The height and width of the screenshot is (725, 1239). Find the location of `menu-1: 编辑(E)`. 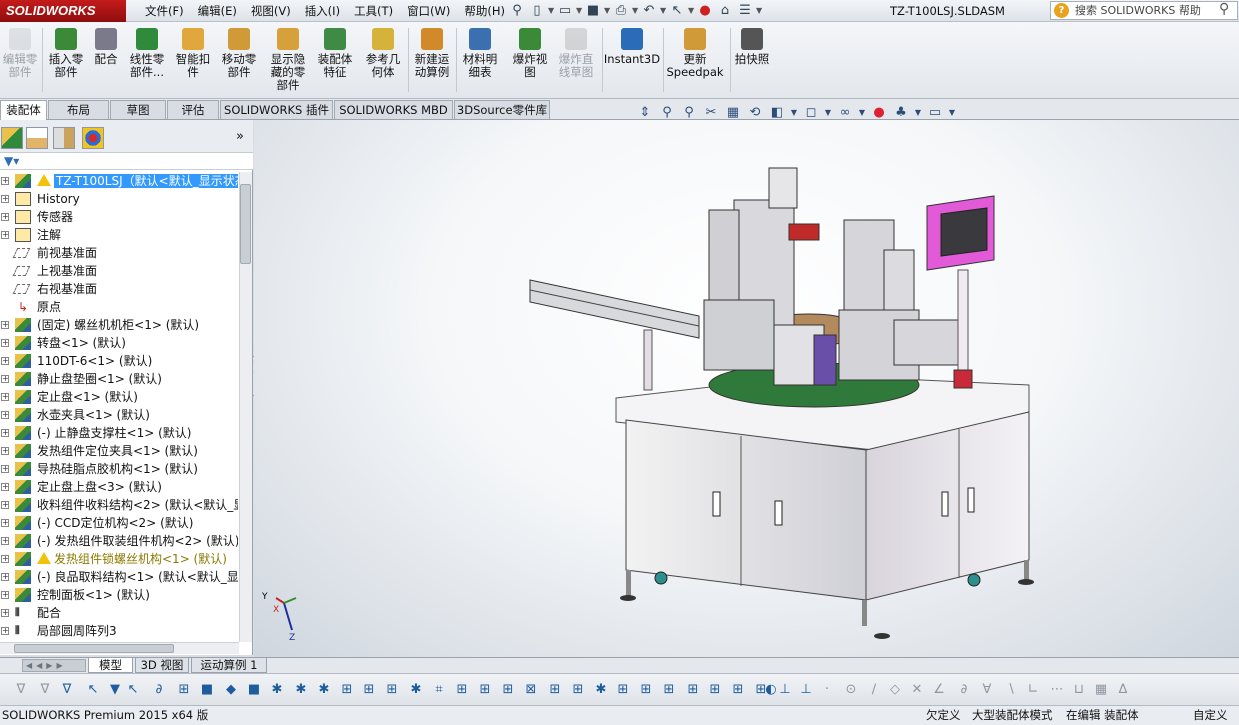

menu-1: 编辑(E) is located at coordinates (217, 11).